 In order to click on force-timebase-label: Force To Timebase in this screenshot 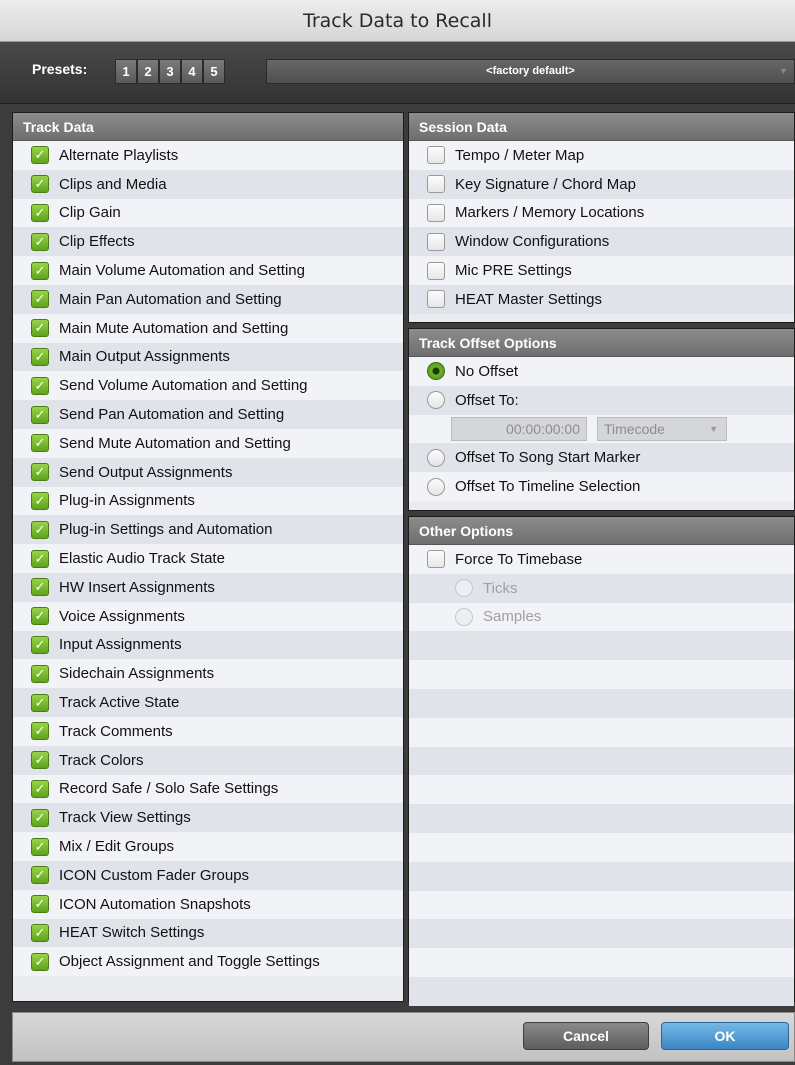, I will do `click(519, 559)`.